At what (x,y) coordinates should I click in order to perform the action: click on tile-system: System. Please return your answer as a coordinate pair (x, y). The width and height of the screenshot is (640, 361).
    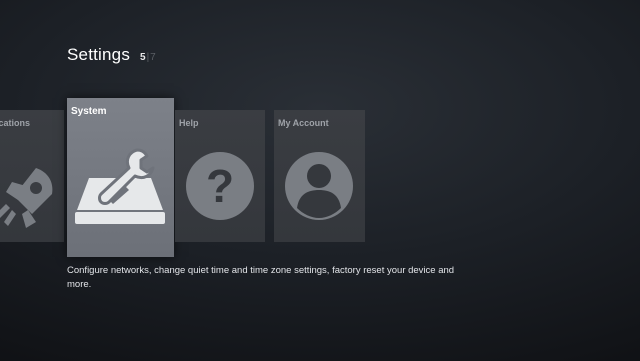
    Looking at the image, I should click on (120, 177).